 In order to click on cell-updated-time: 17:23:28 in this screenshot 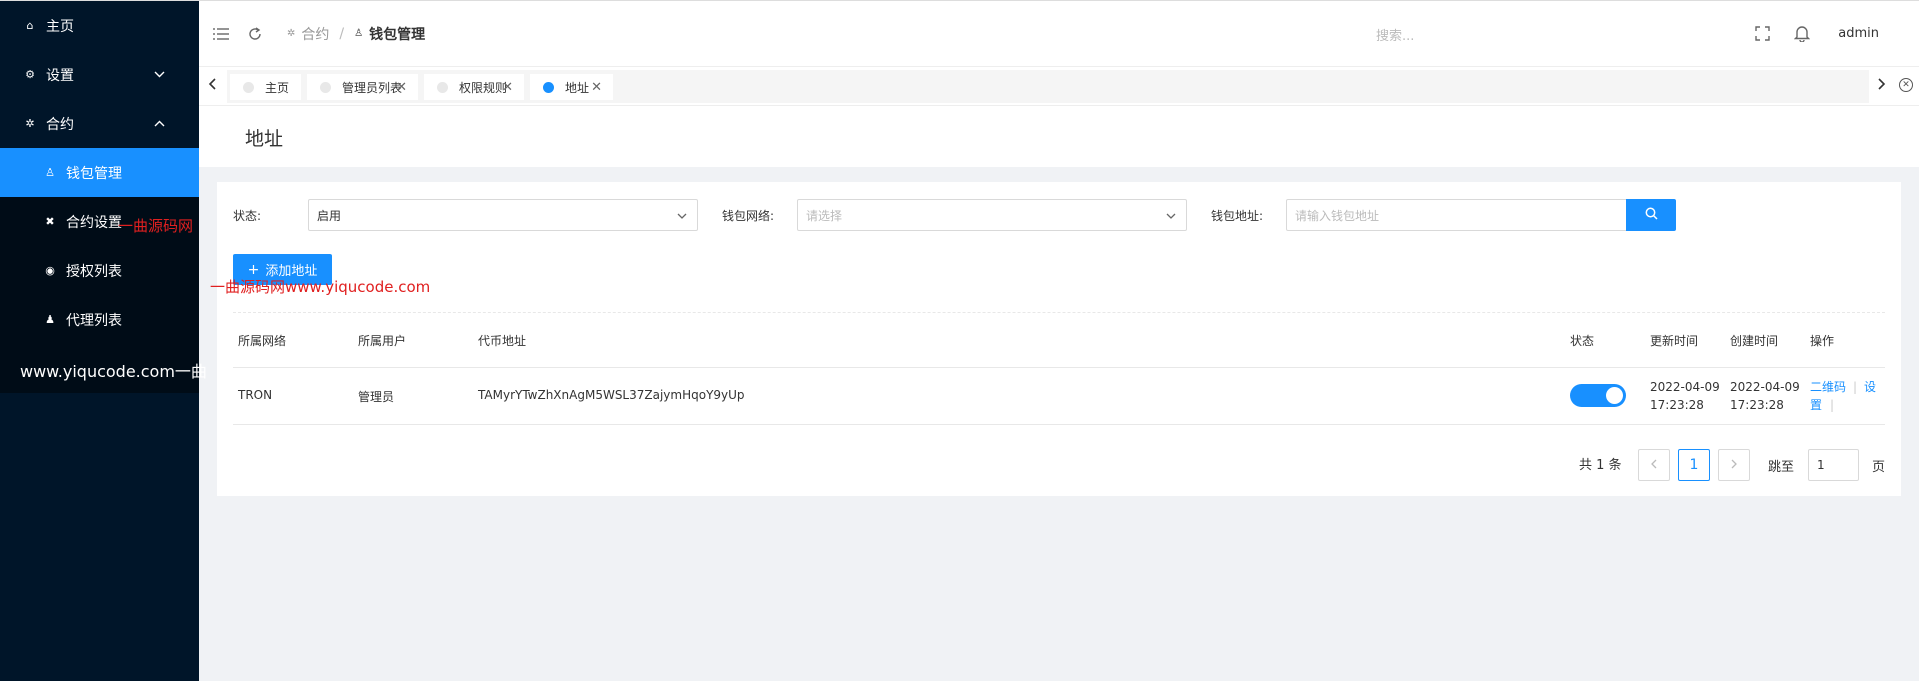, I will do `click(1677, 405)`.